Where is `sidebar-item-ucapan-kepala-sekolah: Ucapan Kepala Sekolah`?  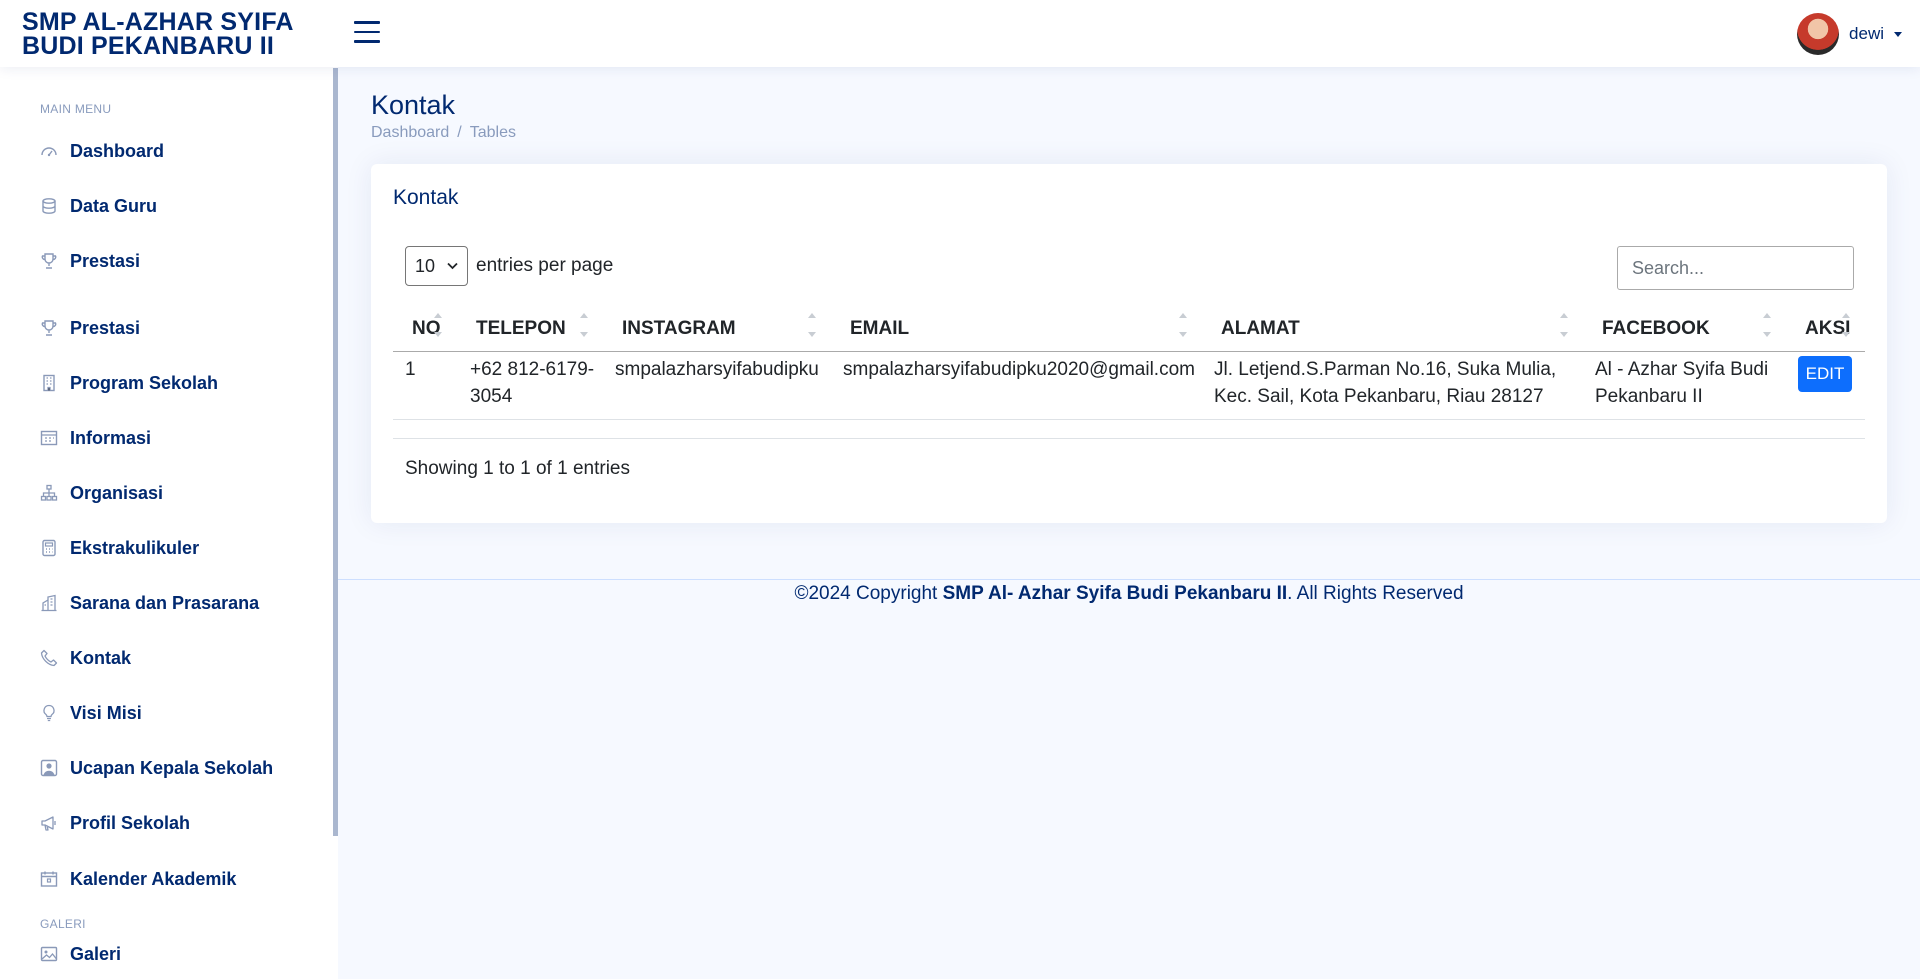
sidebar-item-ucapan-kepala-sekolah: Ucapan Kepala Sekolah is located at coordinates (156, 768).